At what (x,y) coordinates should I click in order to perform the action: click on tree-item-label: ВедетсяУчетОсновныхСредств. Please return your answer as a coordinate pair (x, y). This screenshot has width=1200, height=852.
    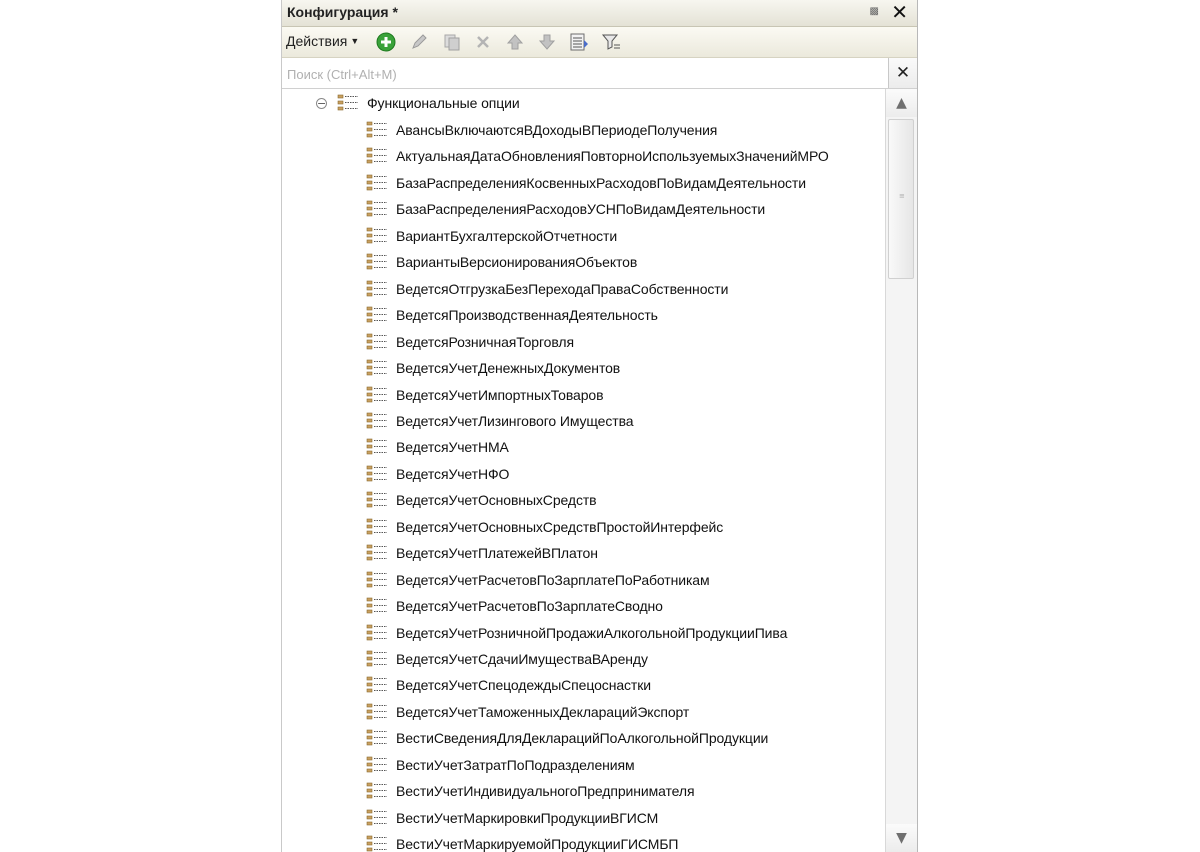
    Looking at the image, I should click on (496, 500).